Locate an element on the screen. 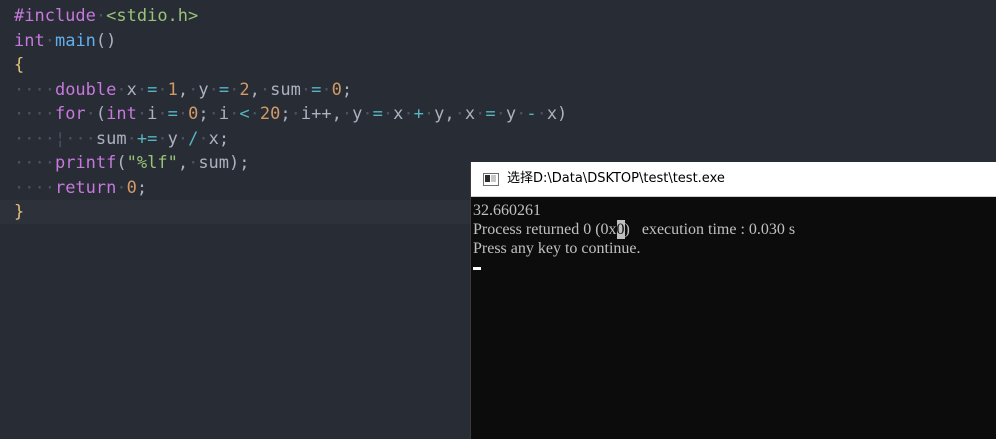 The image size is (996, 439). code-line: int·main() is located at coordinates (505, 41).